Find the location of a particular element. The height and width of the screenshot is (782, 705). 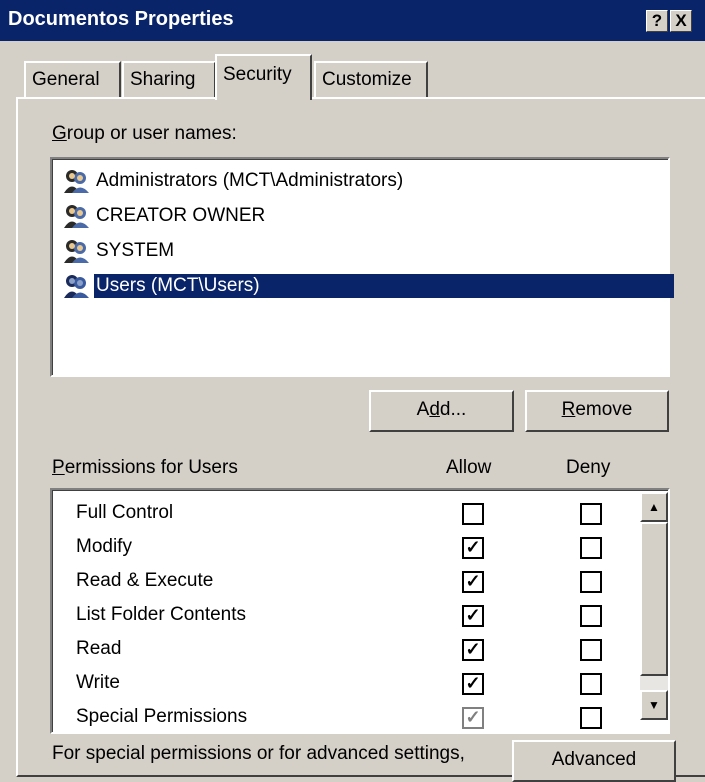

tab-security: Security is located at coordinates (263, 77).